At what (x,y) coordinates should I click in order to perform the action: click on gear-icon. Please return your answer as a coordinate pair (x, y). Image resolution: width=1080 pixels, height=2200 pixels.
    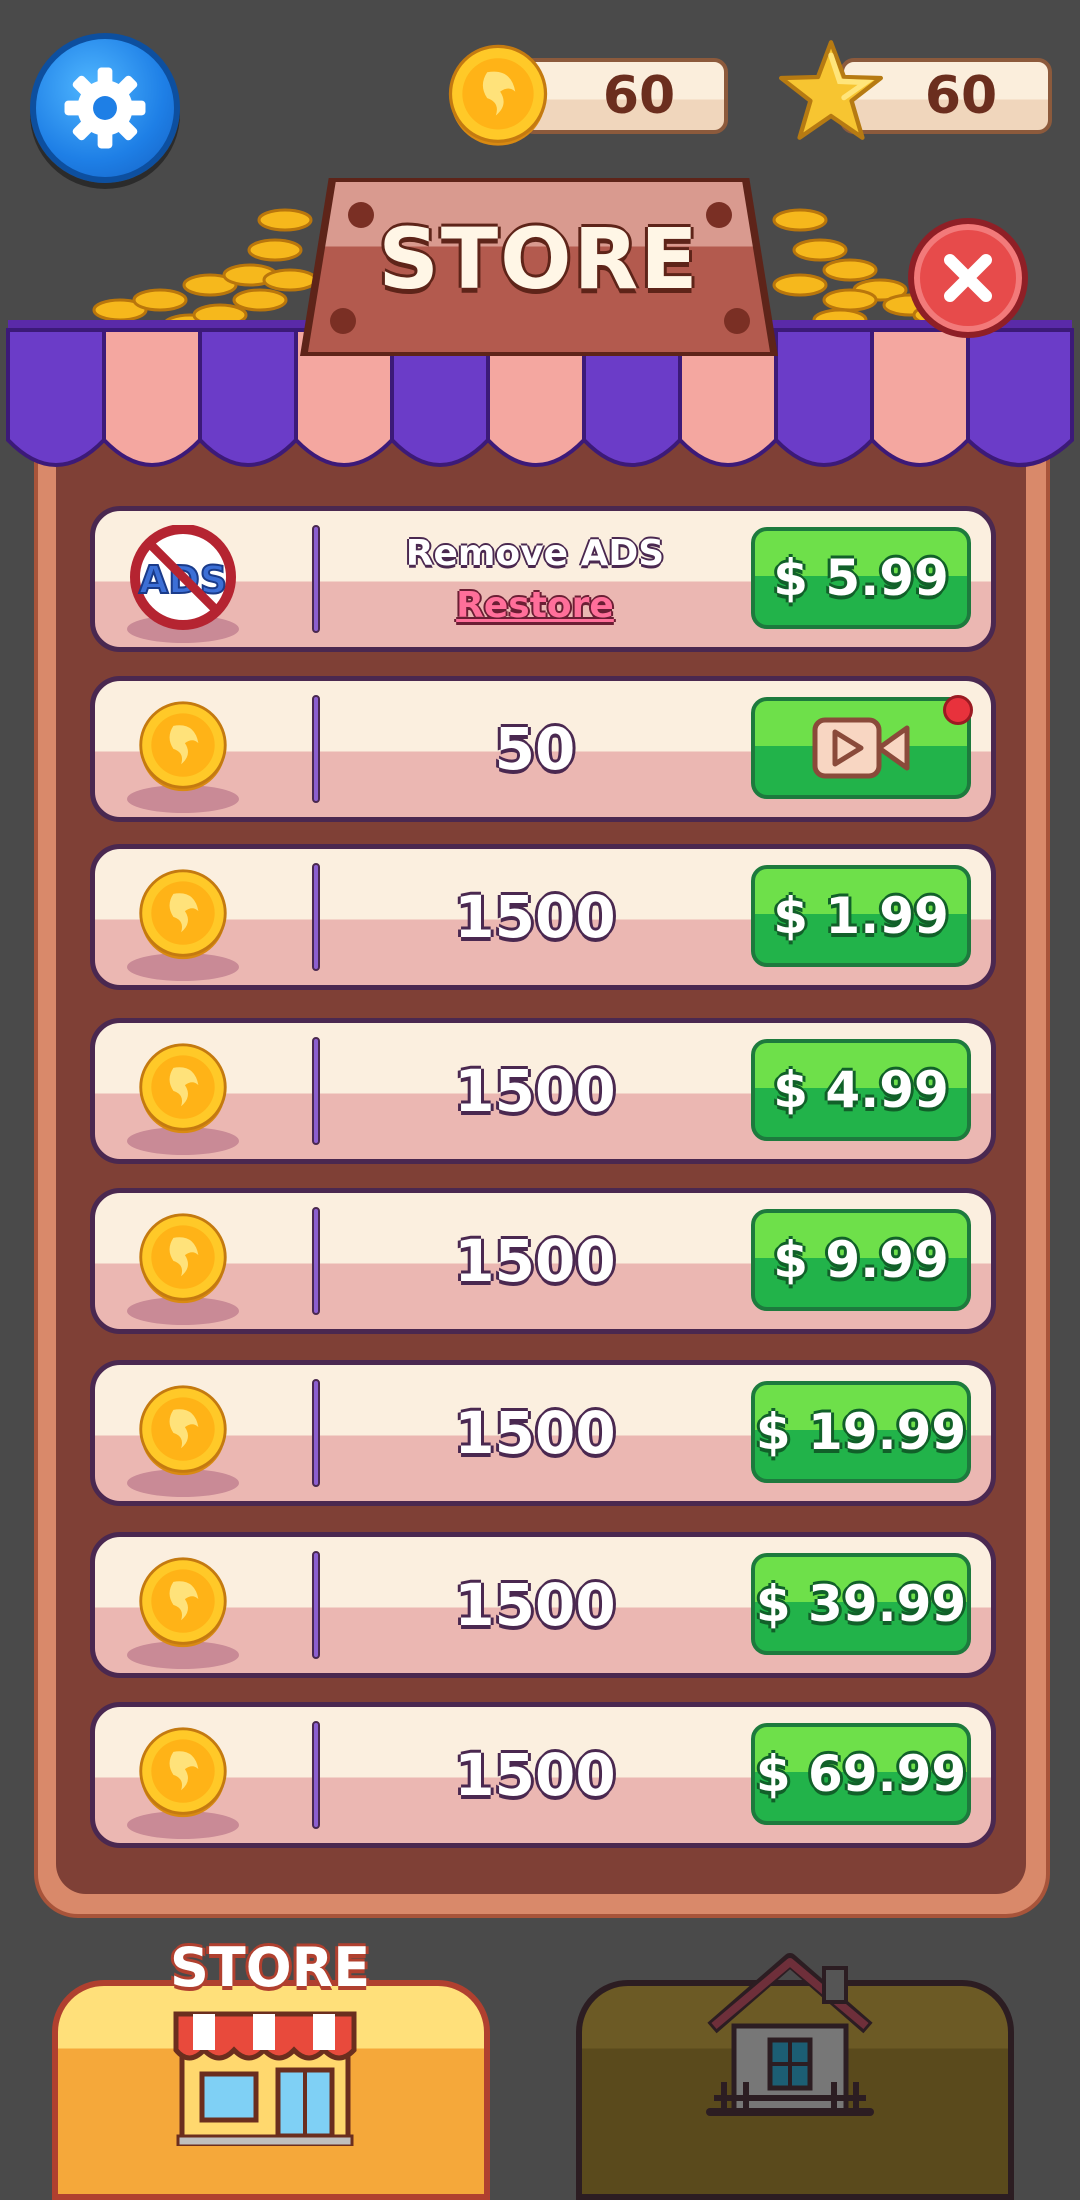
    Looking at the image, I should click on (105, 108).